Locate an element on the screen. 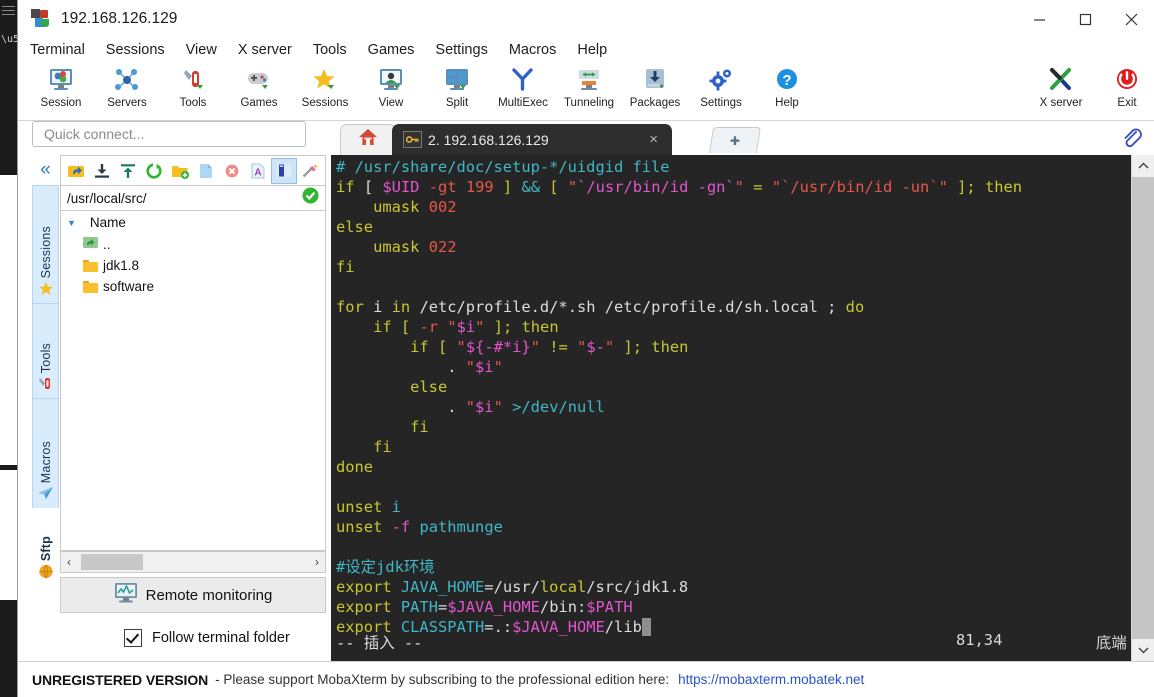  toolbar-button-multiexec: MultiExec is located at coordinates (523, 87).